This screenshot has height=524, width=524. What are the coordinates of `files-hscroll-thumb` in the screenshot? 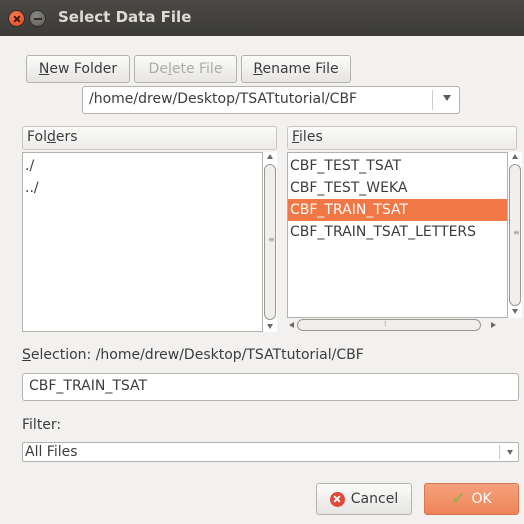 It's located at (389, 325).